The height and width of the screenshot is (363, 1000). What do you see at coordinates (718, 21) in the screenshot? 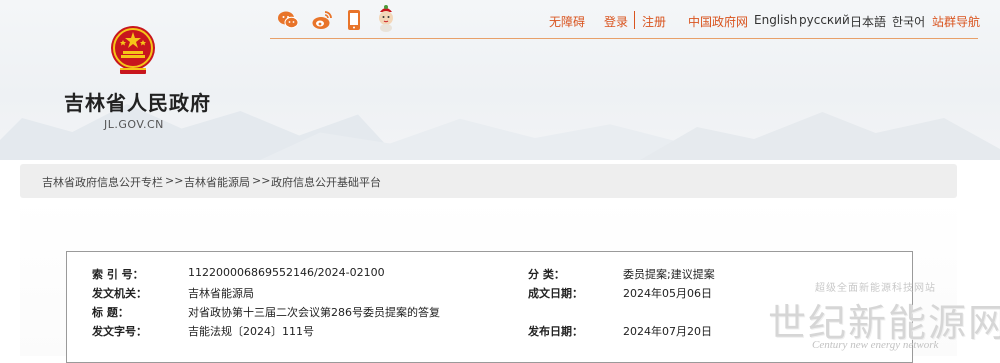
I see `china-gov-link: 中国政府网` at bounding box center [718, 21].